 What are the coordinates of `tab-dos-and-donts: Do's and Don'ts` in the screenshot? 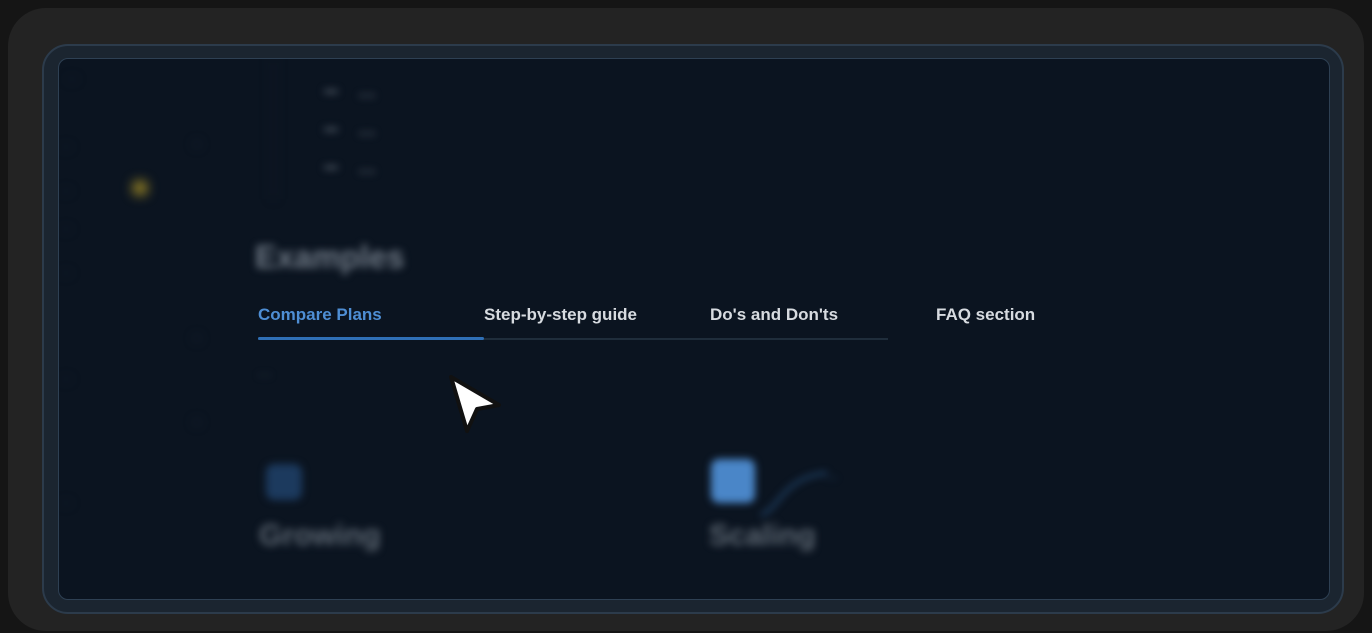 It's located at (774, 315).